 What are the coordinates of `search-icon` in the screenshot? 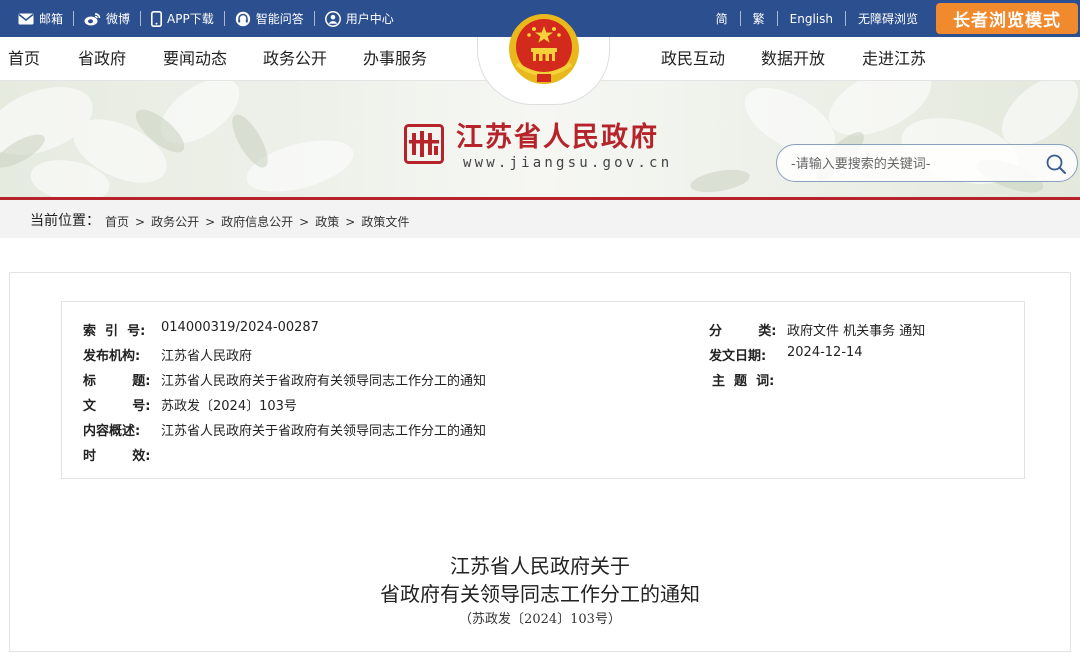 It's located at (1056, 164).